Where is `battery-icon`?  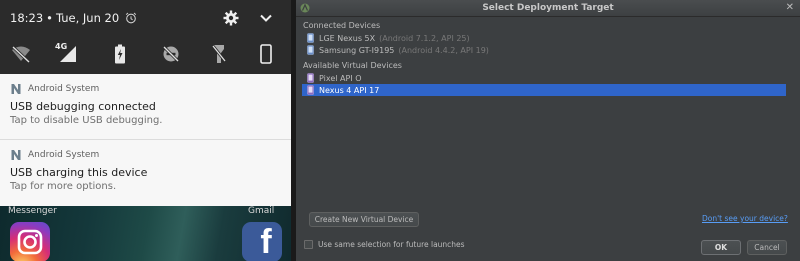 battery-icon is located at coordinates (120, 54).